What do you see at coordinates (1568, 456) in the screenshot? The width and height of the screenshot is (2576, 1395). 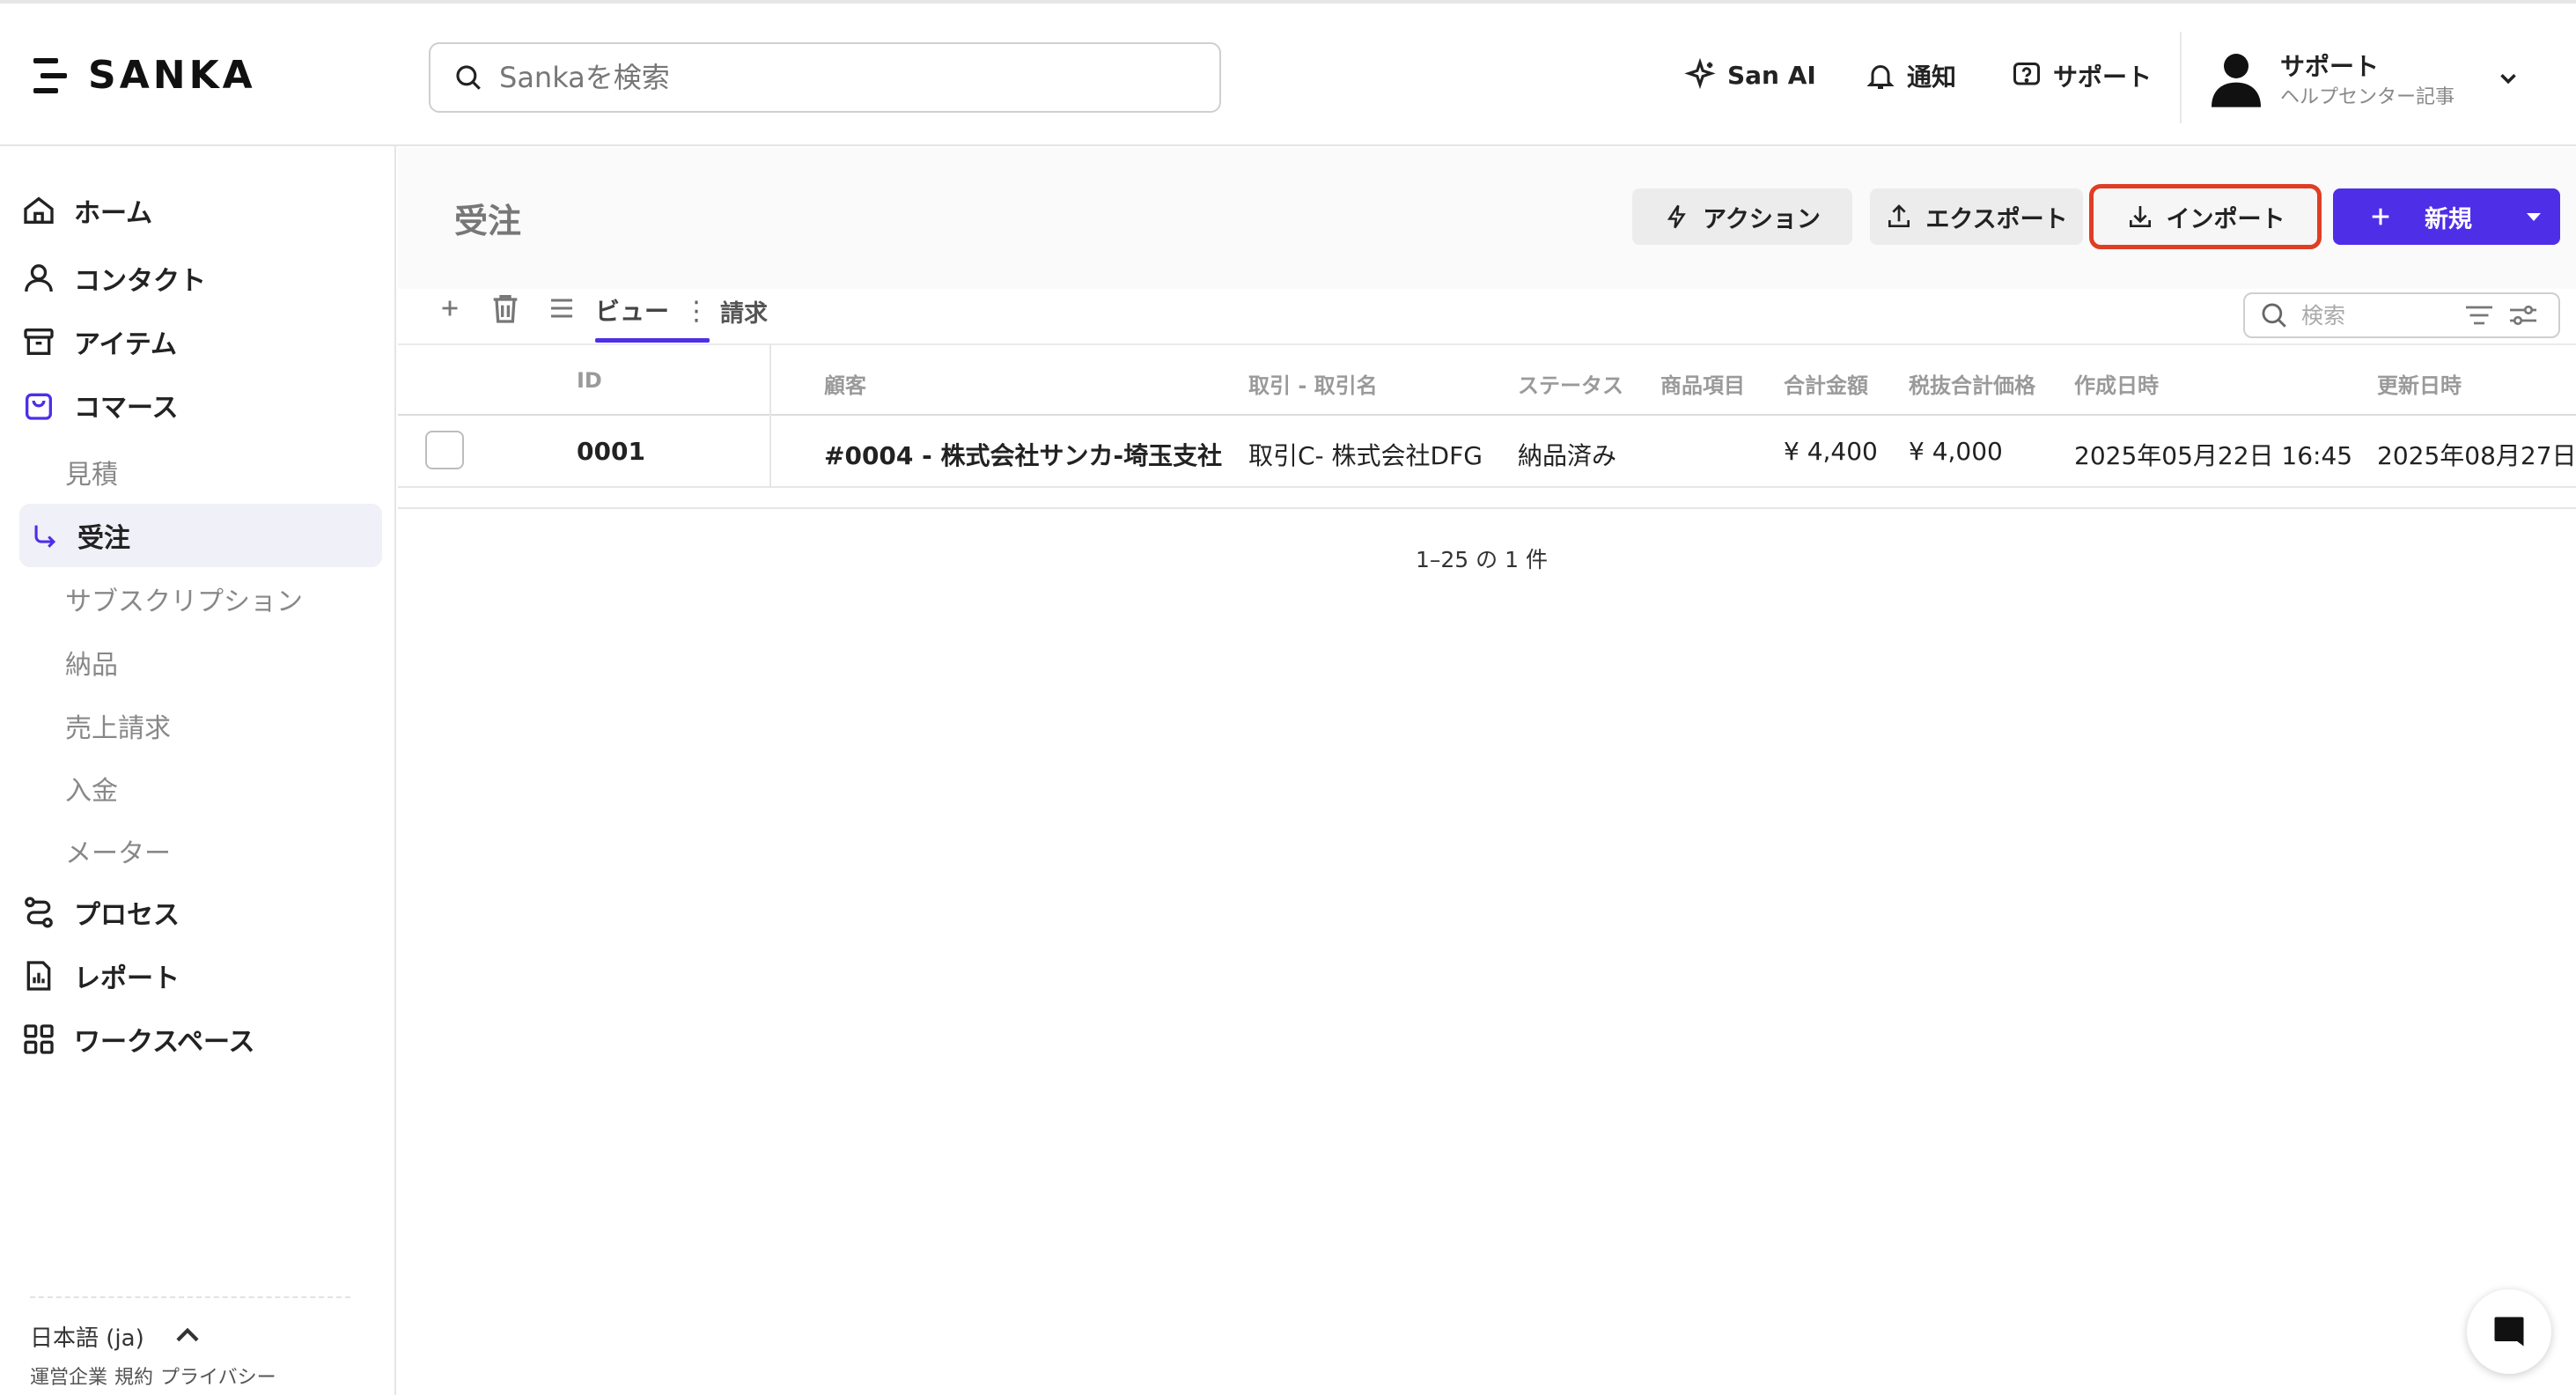 I see `cell-status: 納品済み` at bounding box center [1568, 456].